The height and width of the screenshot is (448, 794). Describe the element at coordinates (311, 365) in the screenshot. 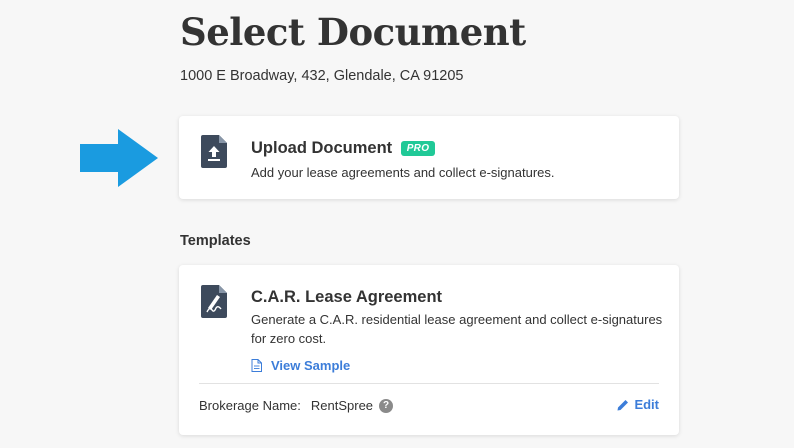

I see `view-sample-label: View Sample` at that location.